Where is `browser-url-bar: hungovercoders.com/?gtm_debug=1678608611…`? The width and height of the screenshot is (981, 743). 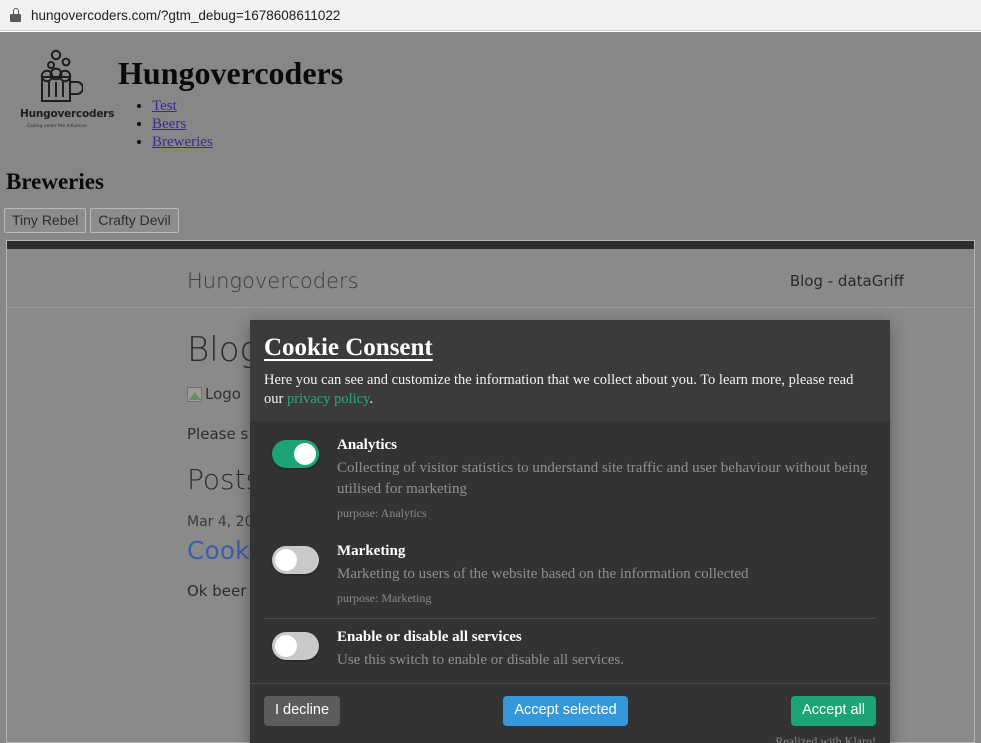
browser-url-bar: hungovercoders.com/?gtm_debug=1678608611… is located at coordinates (490, 15).